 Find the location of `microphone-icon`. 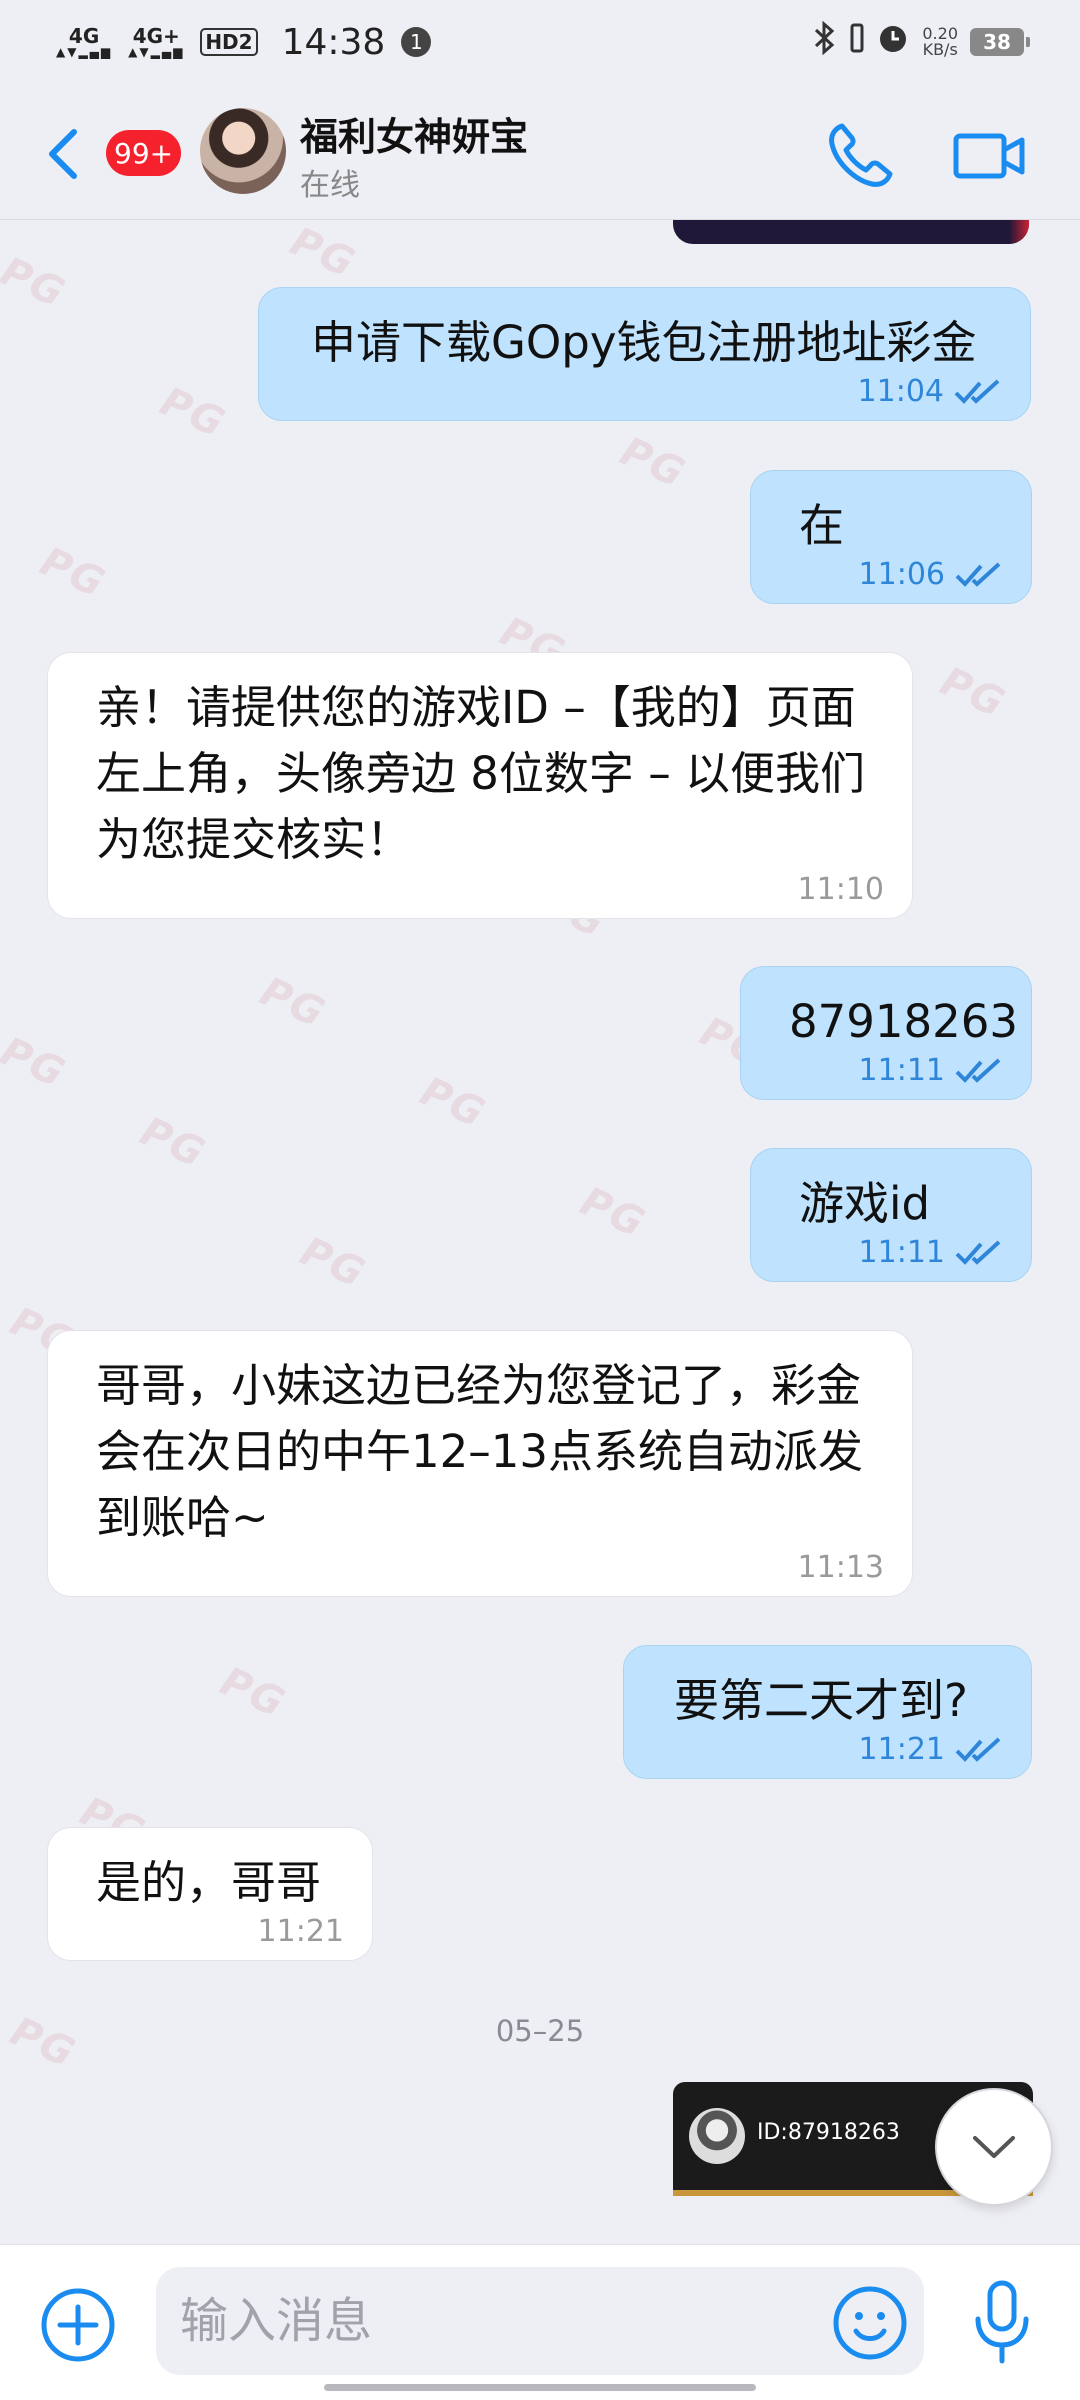

microphone-icon is located at coordinates (1002, 2322).